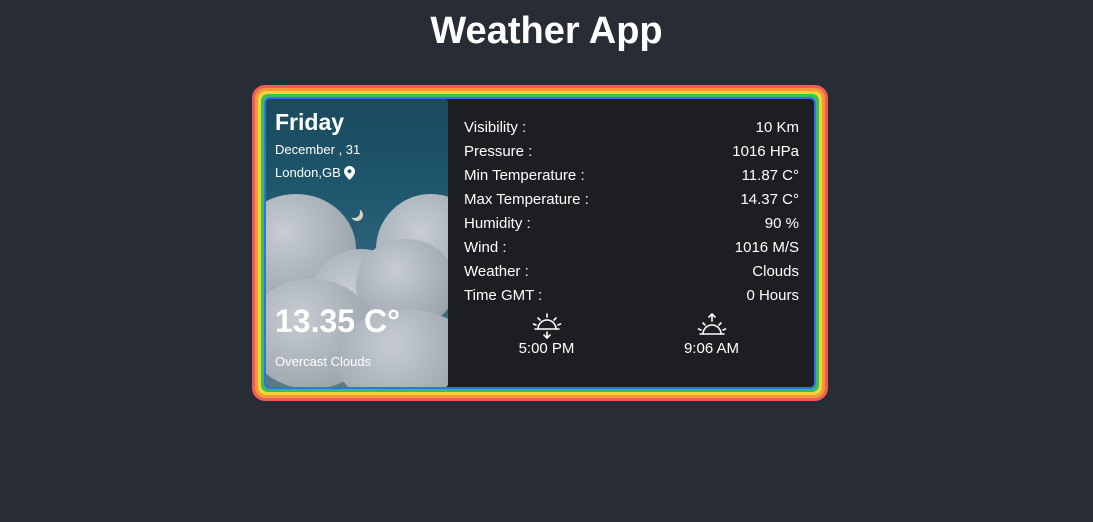 This screenshot has width=1093, height=522. What do you see at coordinates (772, 295) in the screenshot?
I see `detail-value: 0 Hours` at bounding box center [772, 295].